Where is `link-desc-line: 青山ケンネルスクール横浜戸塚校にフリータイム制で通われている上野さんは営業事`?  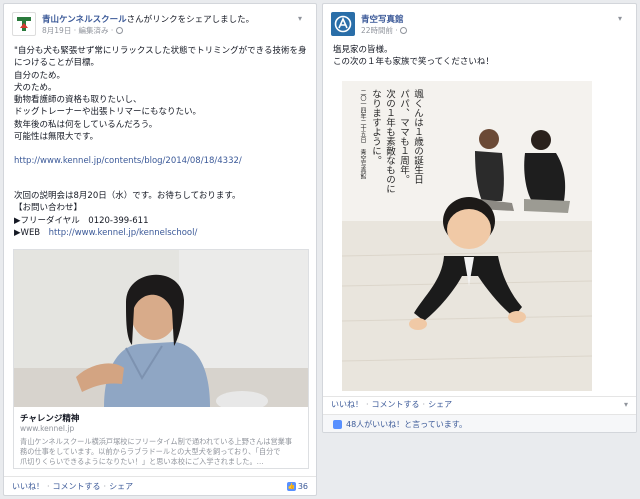 link-desc-line: 青山ケンネルスクール横浜戸塚校にフリータイム制で通われている上野さんは営業事 is located at coordinates (156, 441).